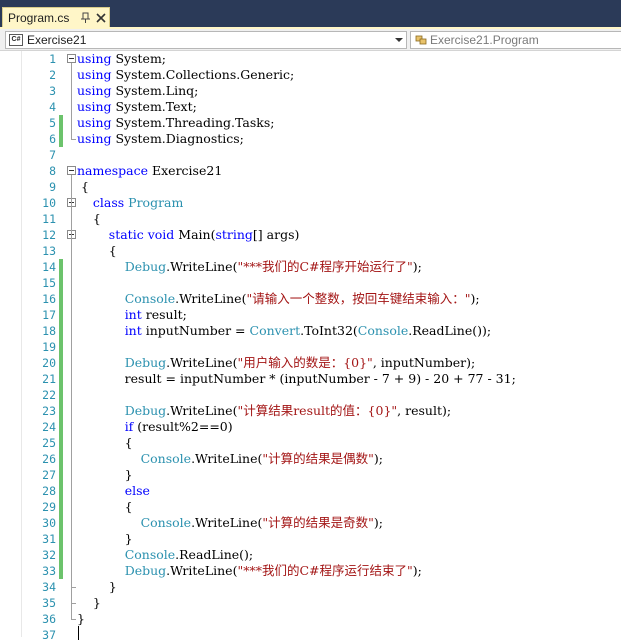 The width and height of the screenshot is (621, 643). I want to click on string-token: "计算结果result的值：{0}", so click(317, 410).